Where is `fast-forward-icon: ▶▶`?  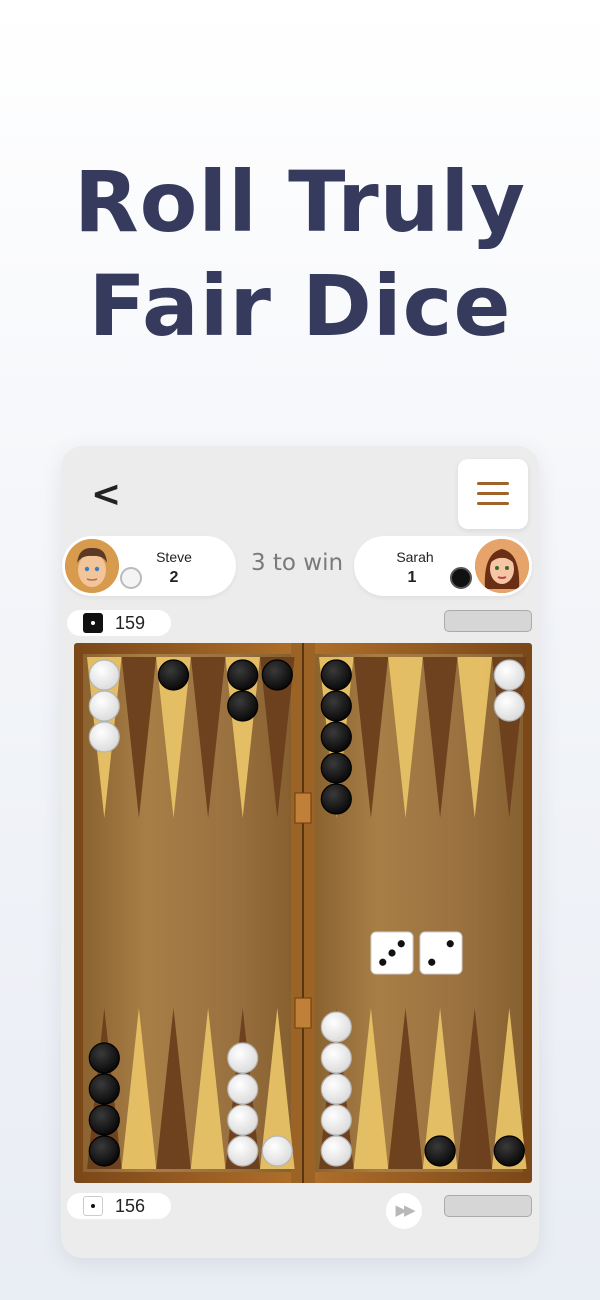 fast-forward-icon: ▶▶ is located at coordinates (405, 1210).